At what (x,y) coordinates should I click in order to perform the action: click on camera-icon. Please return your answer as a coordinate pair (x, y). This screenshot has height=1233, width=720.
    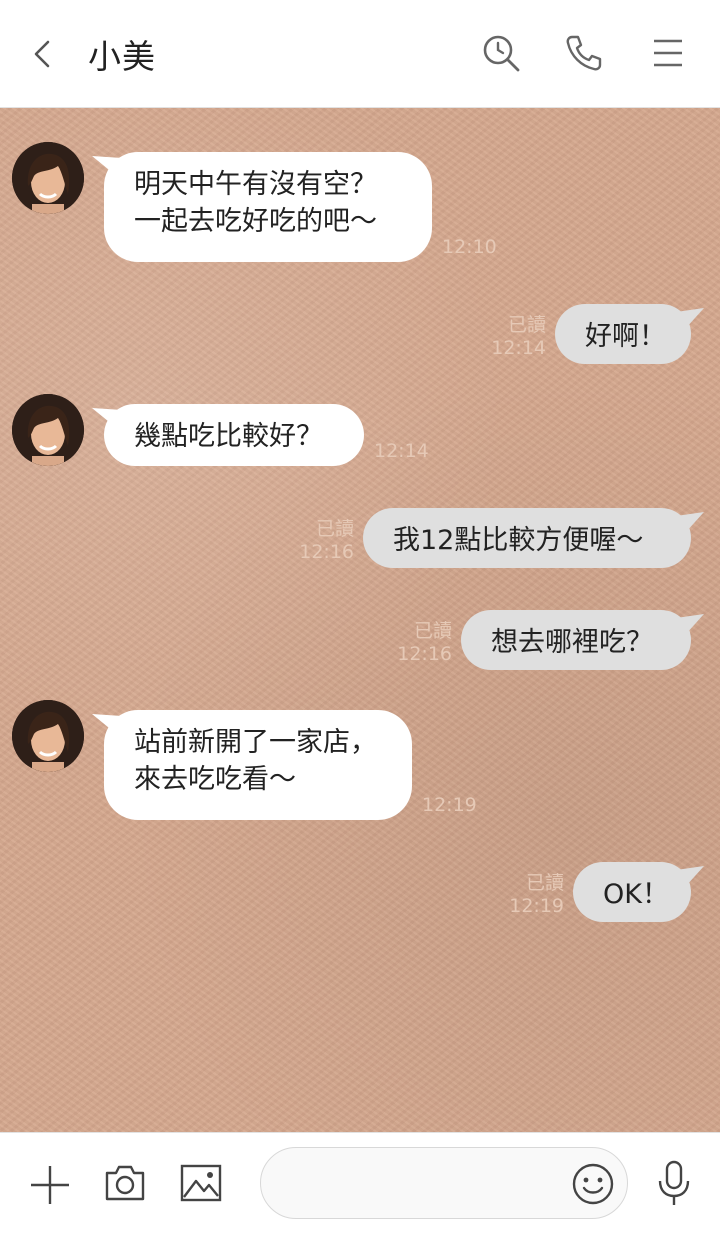
    Looking at the image, I should click on (125, 1183).